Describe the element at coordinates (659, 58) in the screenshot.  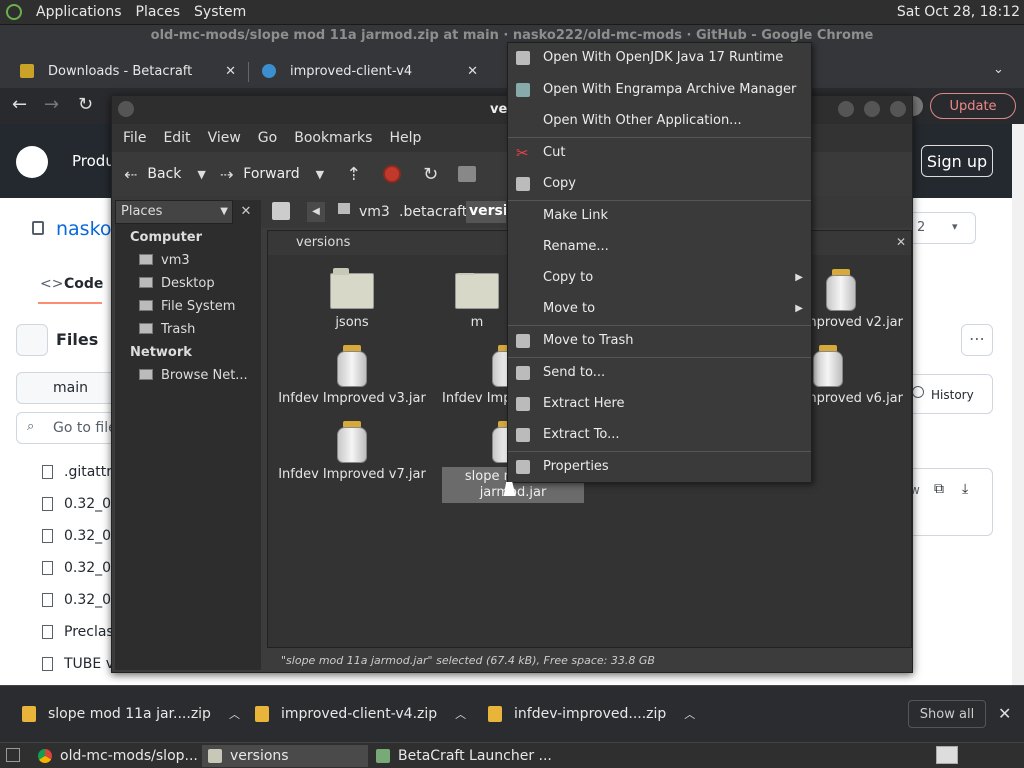
I see `menu-item-open-with-java: Open With OpenJDK Java 17 Runtime` at that location.